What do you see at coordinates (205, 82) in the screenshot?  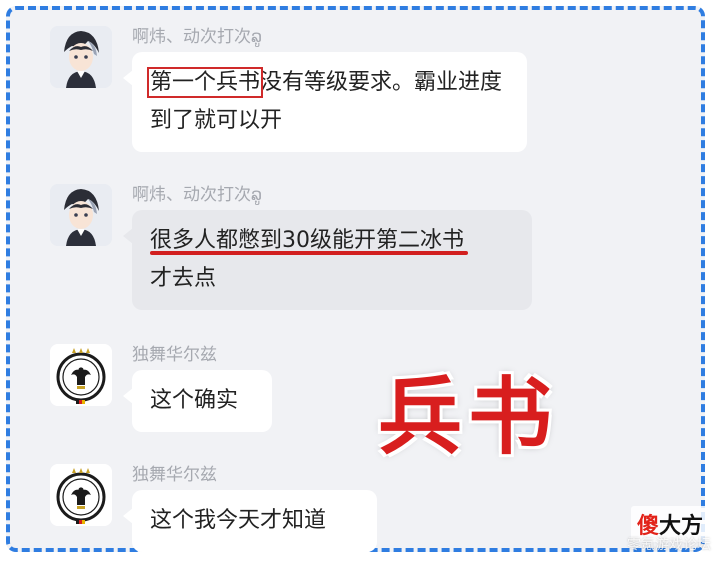 I see `boxed-phrase: 第一个兵书` at bounding box center [205, 82].